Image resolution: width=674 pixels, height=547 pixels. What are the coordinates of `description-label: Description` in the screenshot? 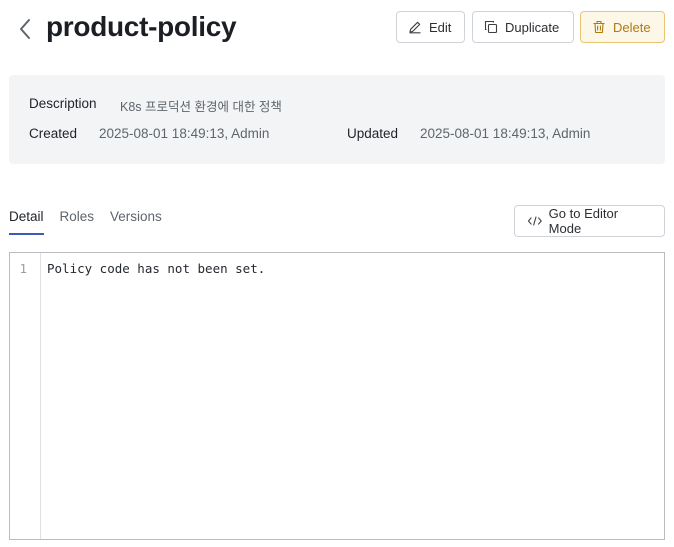 It's located at (63, 103).